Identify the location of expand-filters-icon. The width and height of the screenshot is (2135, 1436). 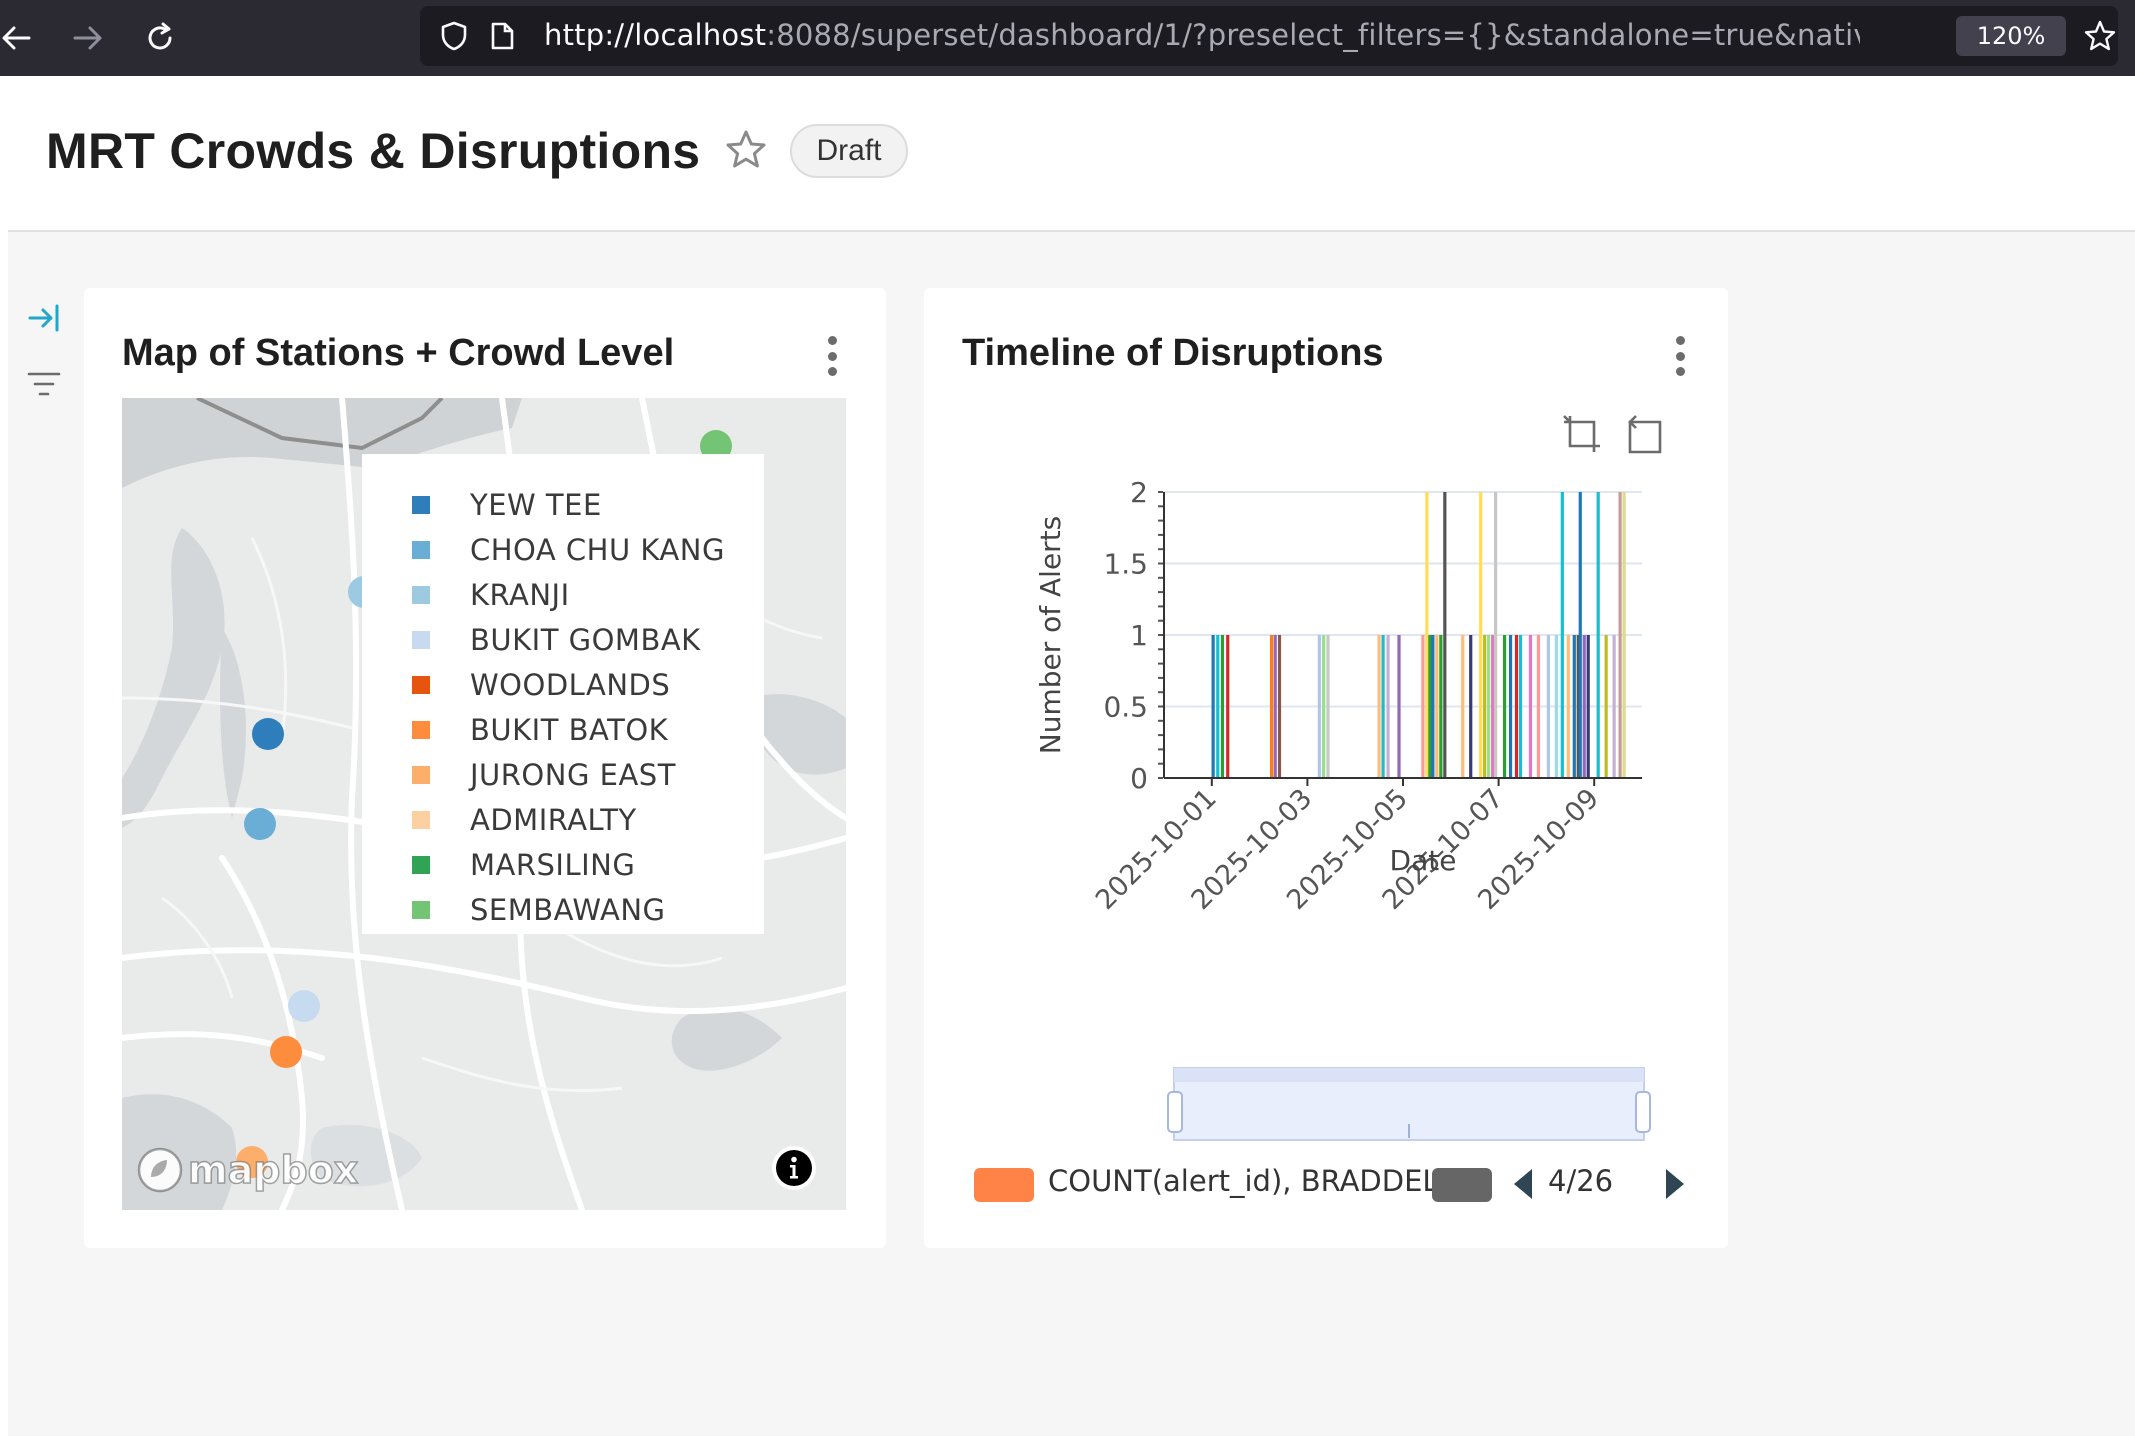
(44, 318).